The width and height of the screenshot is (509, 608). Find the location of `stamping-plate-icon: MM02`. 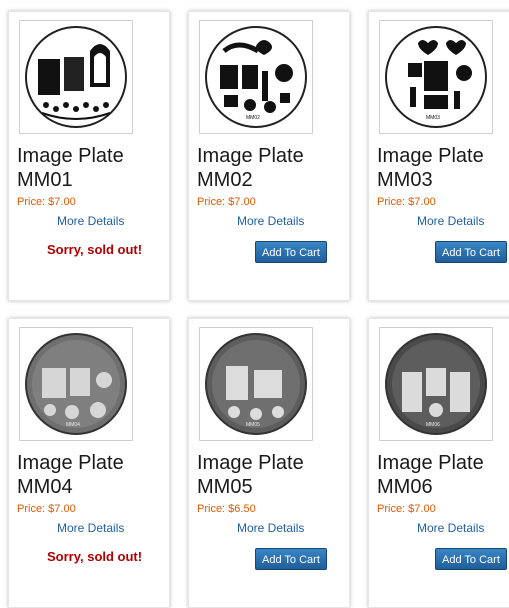

stamping-plate-icon: MM02 is located at coordinates (256, 77).